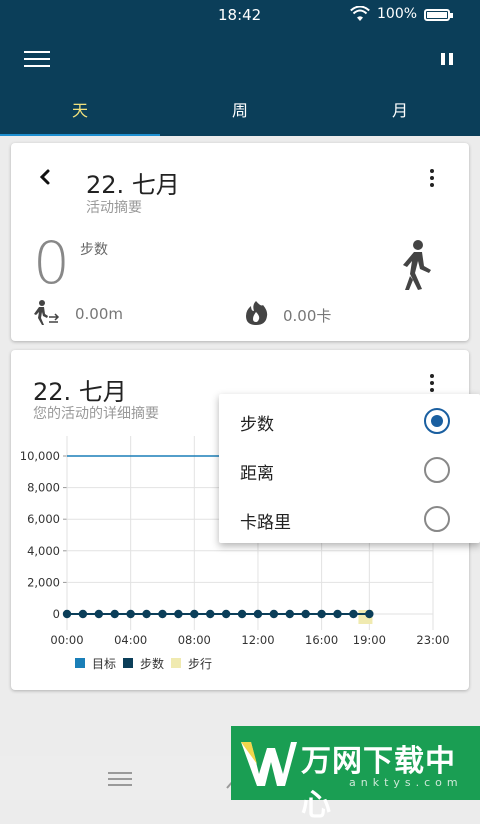 This screenshot has width=480, height=824. Describe the element at coordinates (114, 208) in the screenshot. I see `summary-subtitle: 活动摘要` at that location.